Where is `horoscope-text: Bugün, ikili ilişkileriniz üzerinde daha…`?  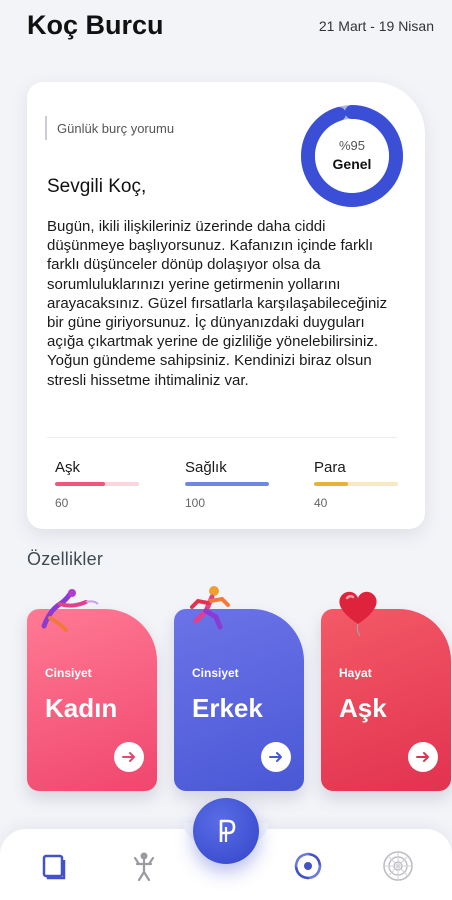 horoscope-text: Bugün, ikili ilişkileriniz üzerinde daha… is located at coordinates (217, 303).